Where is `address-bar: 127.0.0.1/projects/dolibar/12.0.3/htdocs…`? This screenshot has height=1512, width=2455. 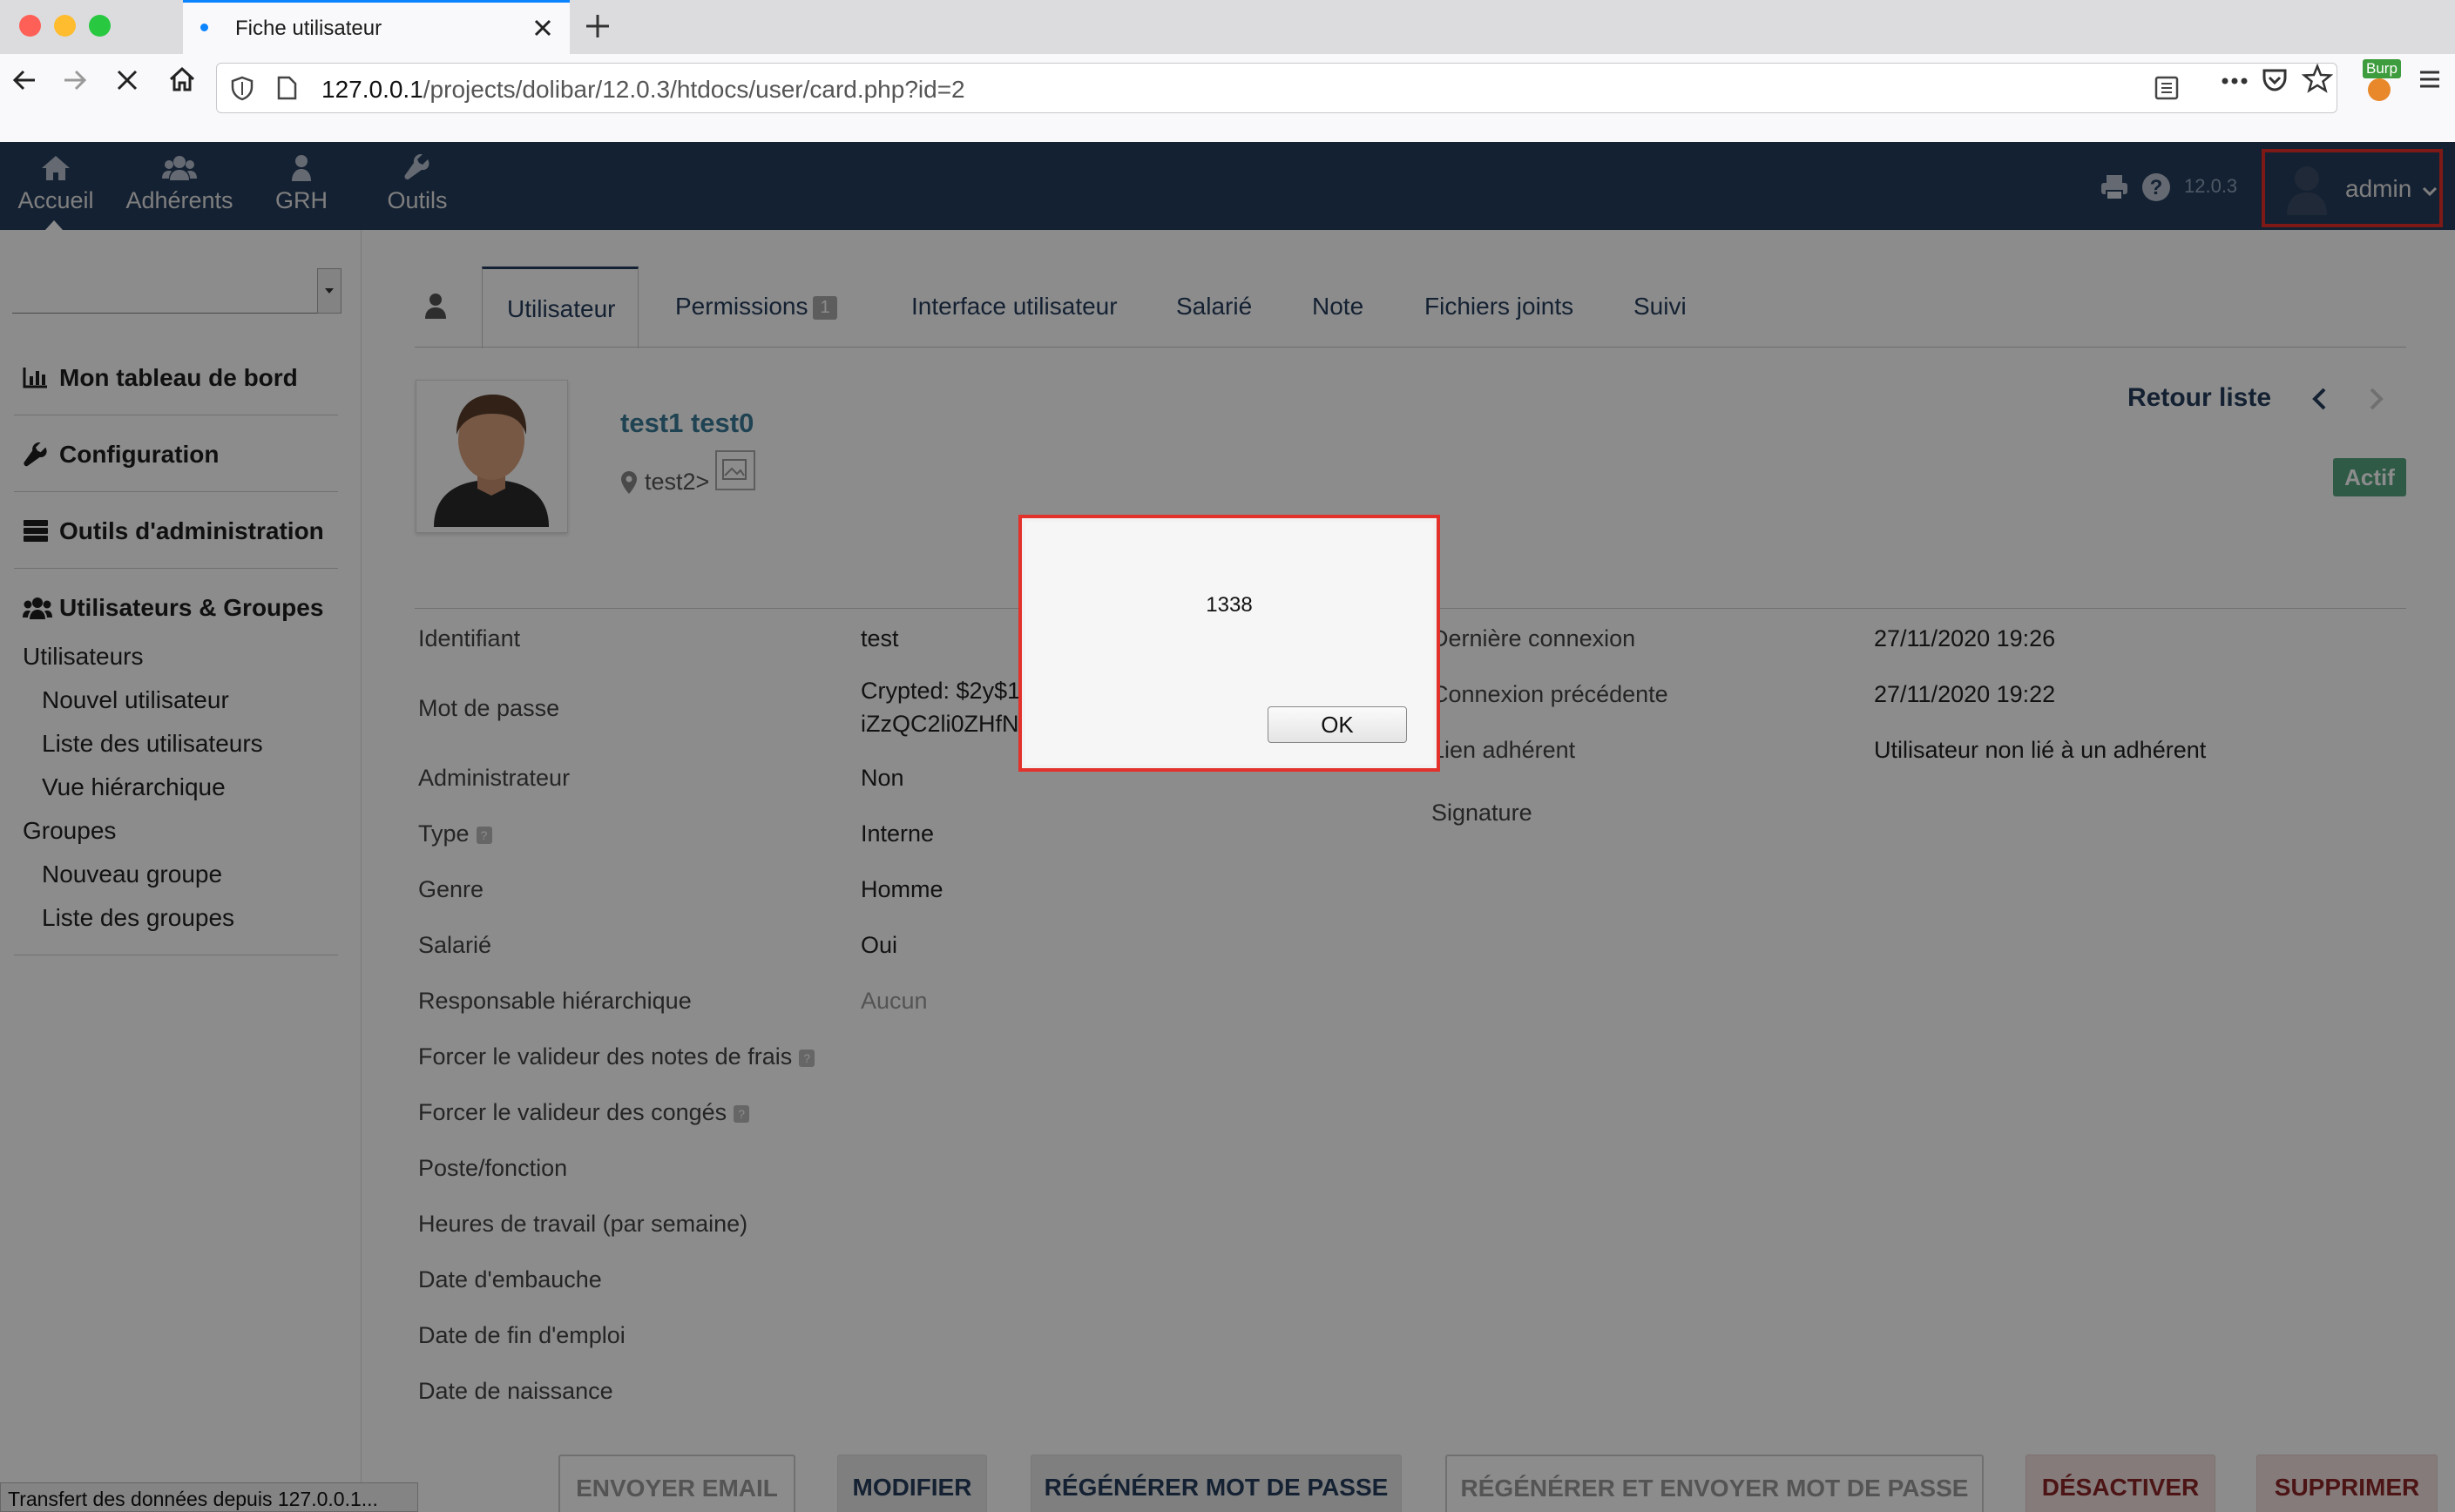
address-bar: 127.0.0.1/projects/dolibar/12.0.3/htdocs… is located at coordinates (1276, 88).